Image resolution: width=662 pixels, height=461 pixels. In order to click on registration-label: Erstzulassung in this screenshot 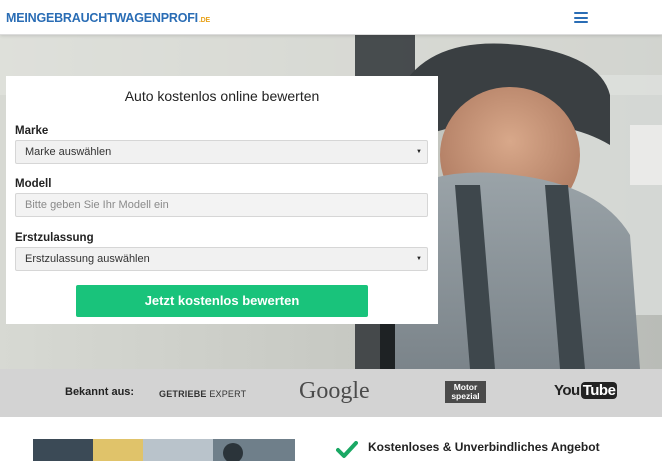, I will do `click(54, 238)`.